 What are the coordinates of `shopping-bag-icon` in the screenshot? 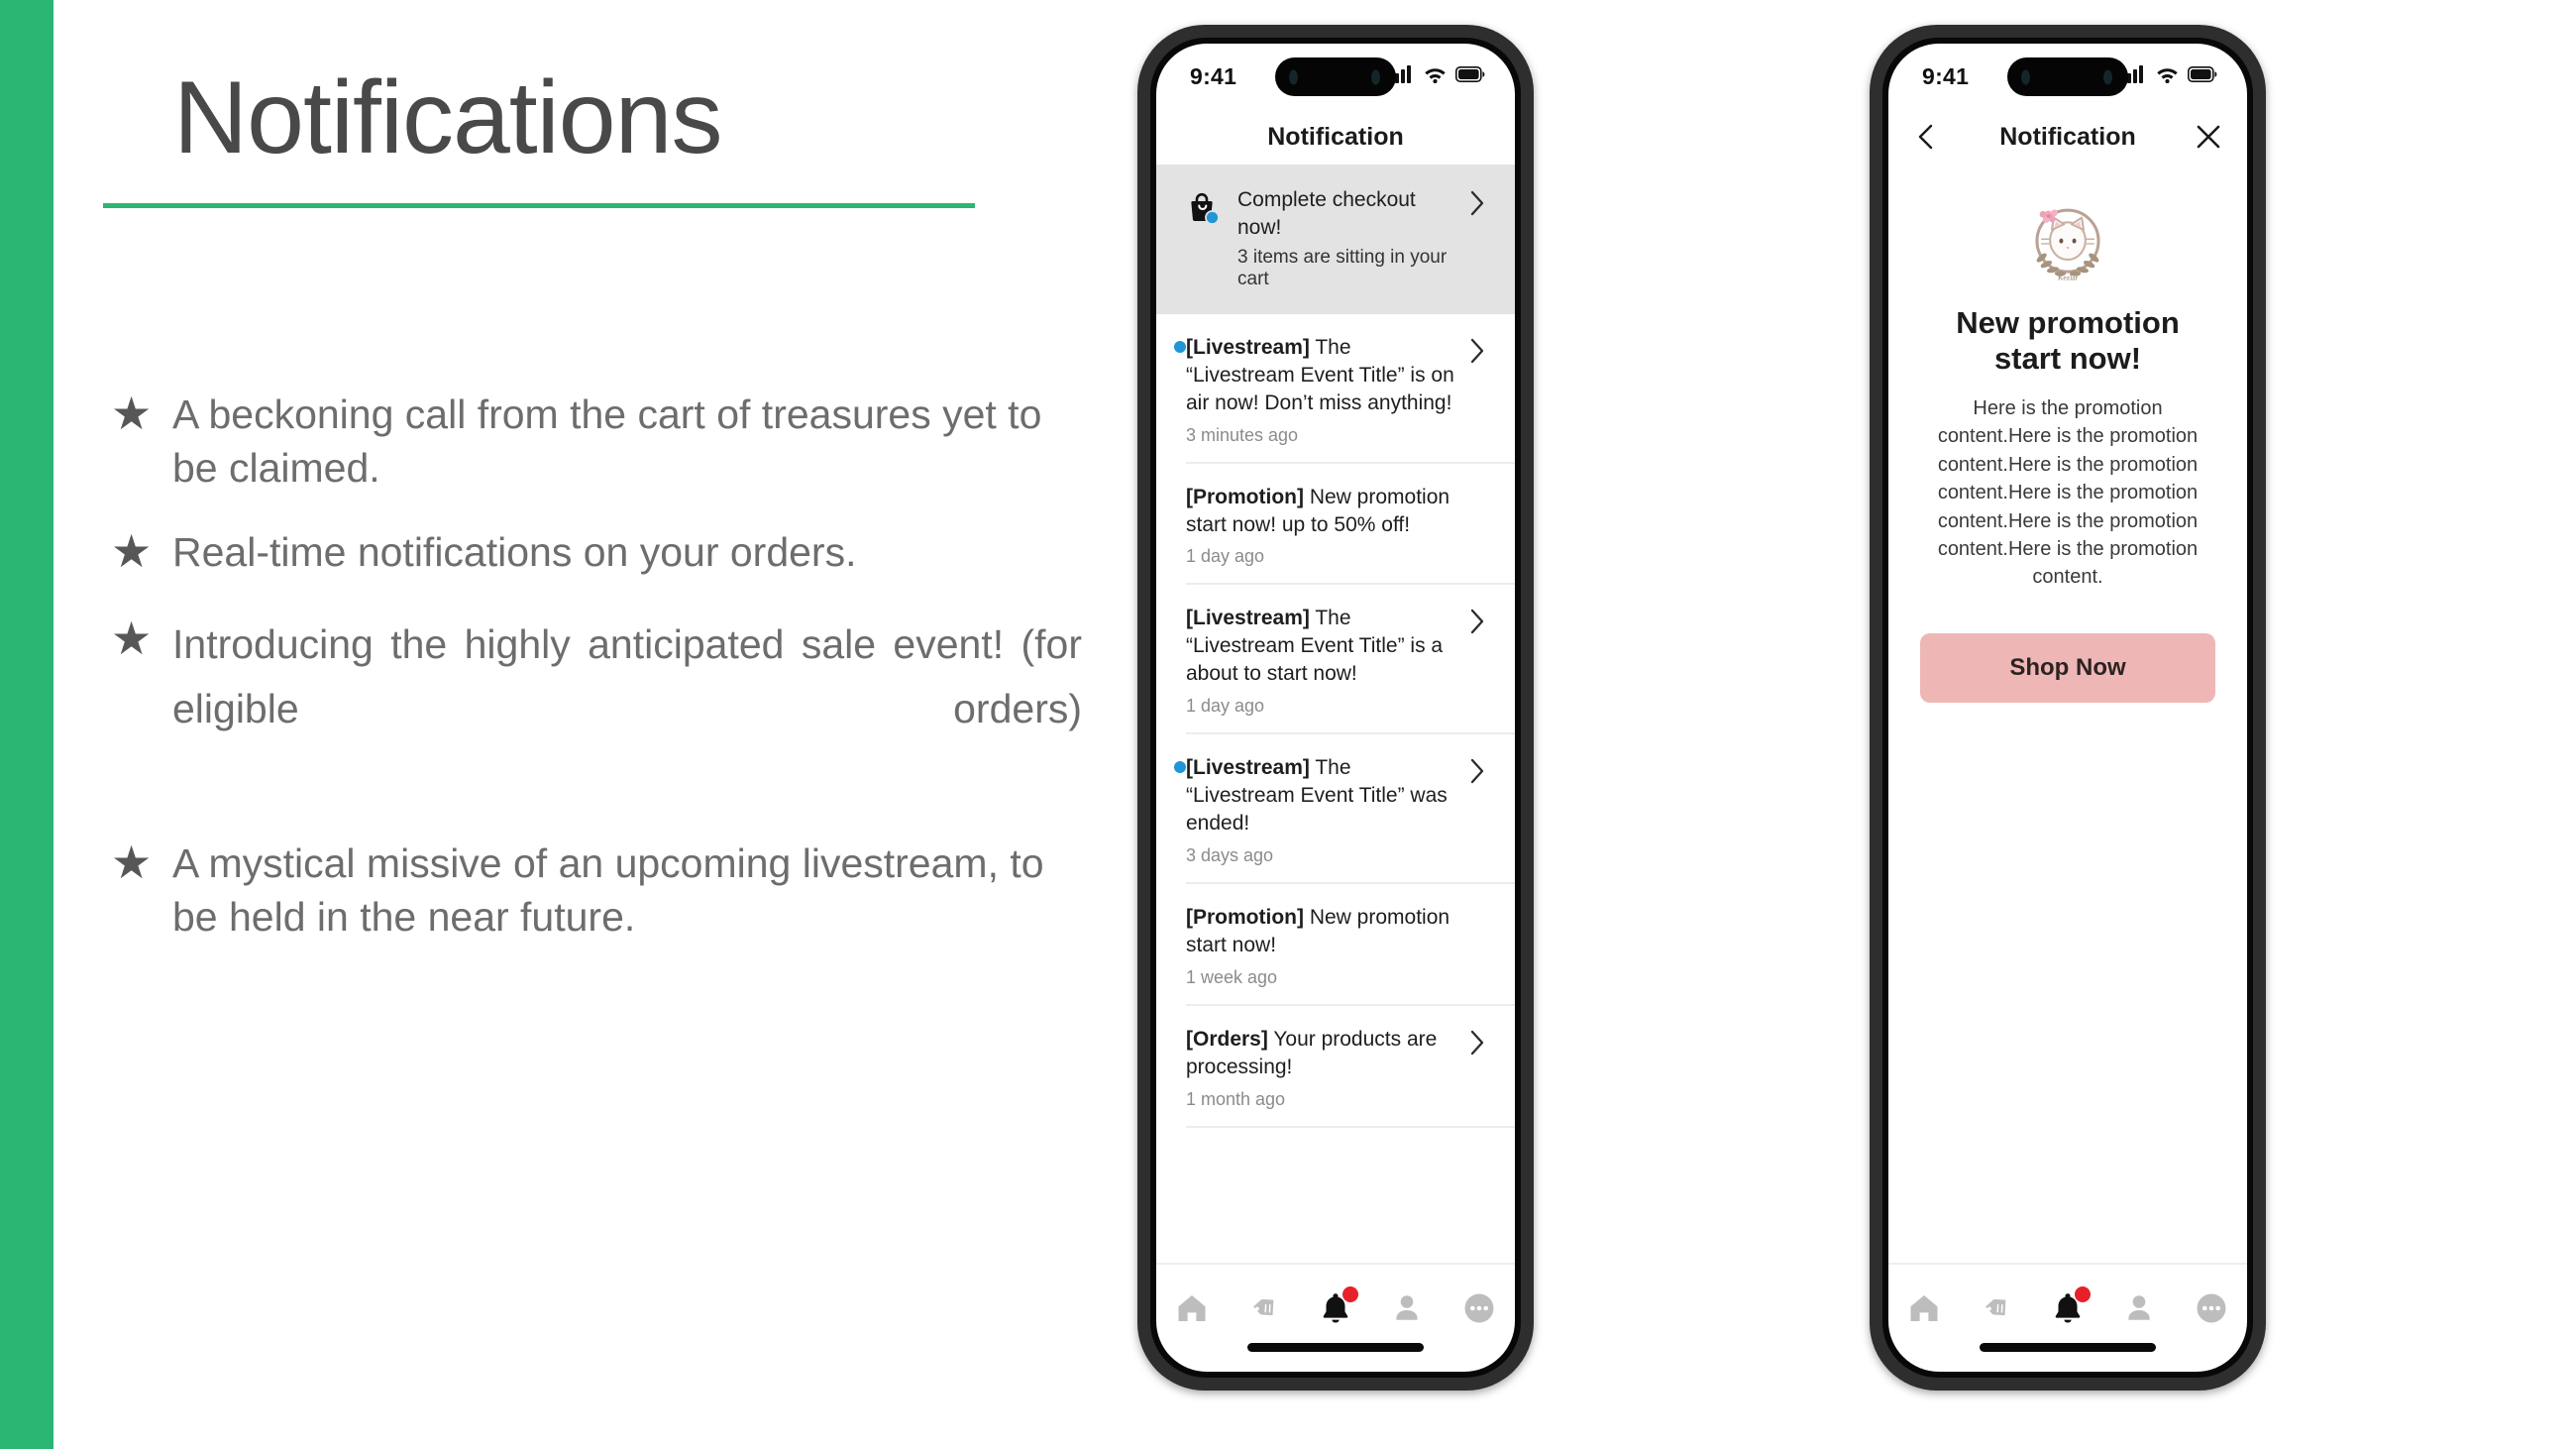 It's located at (1211, 210).